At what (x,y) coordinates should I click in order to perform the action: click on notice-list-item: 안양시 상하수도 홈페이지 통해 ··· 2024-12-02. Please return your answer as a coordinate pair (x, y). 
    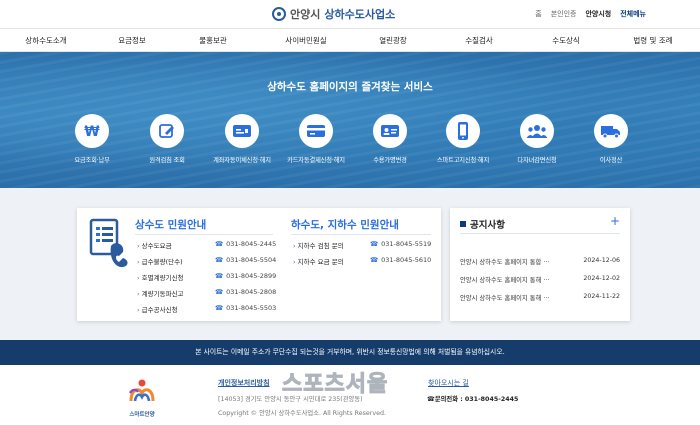
    Looking at the image, I should click on (540, 279).